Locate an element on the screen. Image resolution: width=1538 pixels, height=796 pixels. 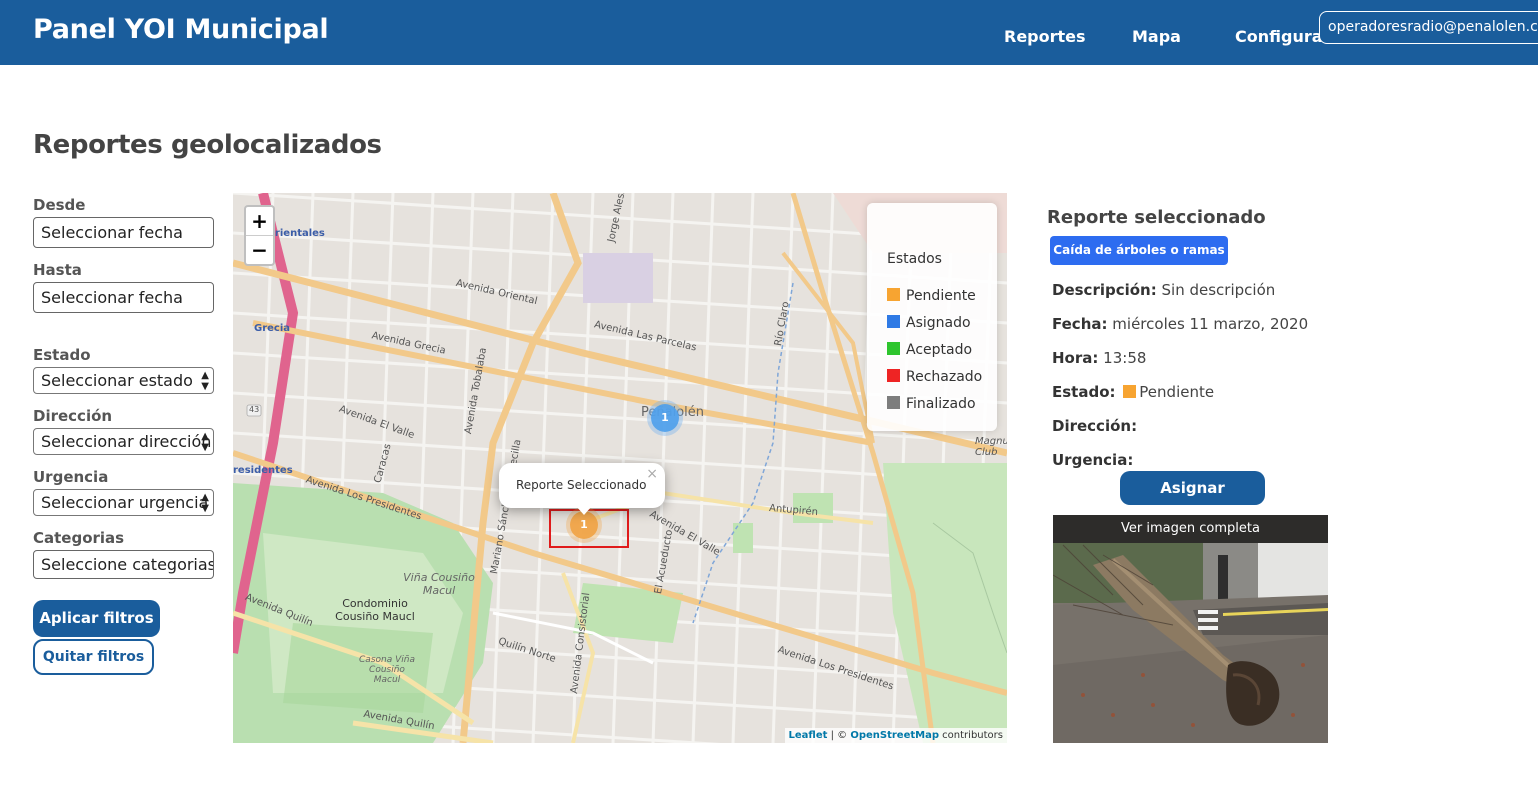
report-popup: Reporte Seleccionado × is located at coordinates (582, 485).